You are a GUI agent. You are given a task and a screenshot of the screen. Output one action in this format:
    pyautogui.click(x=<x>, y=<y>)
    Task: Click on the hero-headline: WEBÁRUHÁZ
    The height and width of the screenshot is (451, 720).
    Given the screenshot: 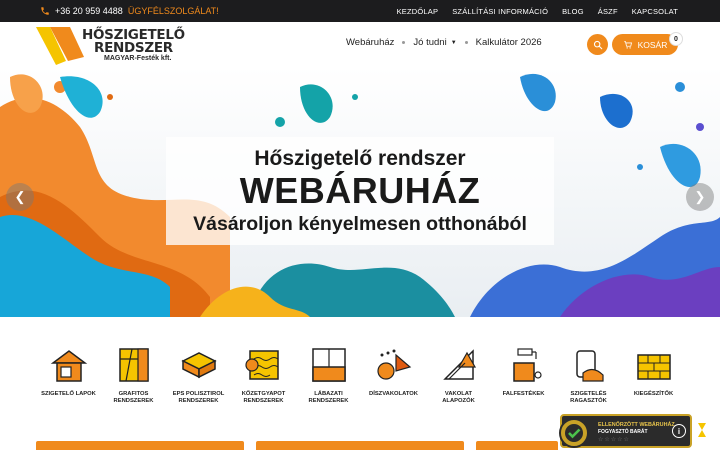 What is the action you would take?
    pyautogui.click(x=360, y=190)
    